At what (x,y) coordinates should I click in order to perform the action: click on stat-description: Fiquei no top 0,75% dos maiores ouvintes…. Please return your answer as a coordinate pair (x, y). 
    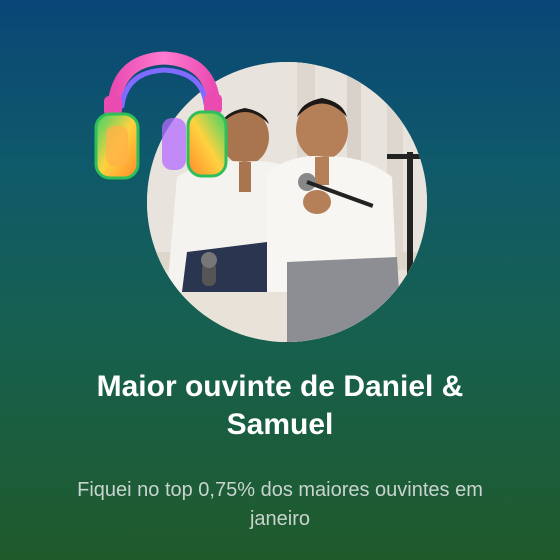
    Looking at the image, I should click on (280, 504).